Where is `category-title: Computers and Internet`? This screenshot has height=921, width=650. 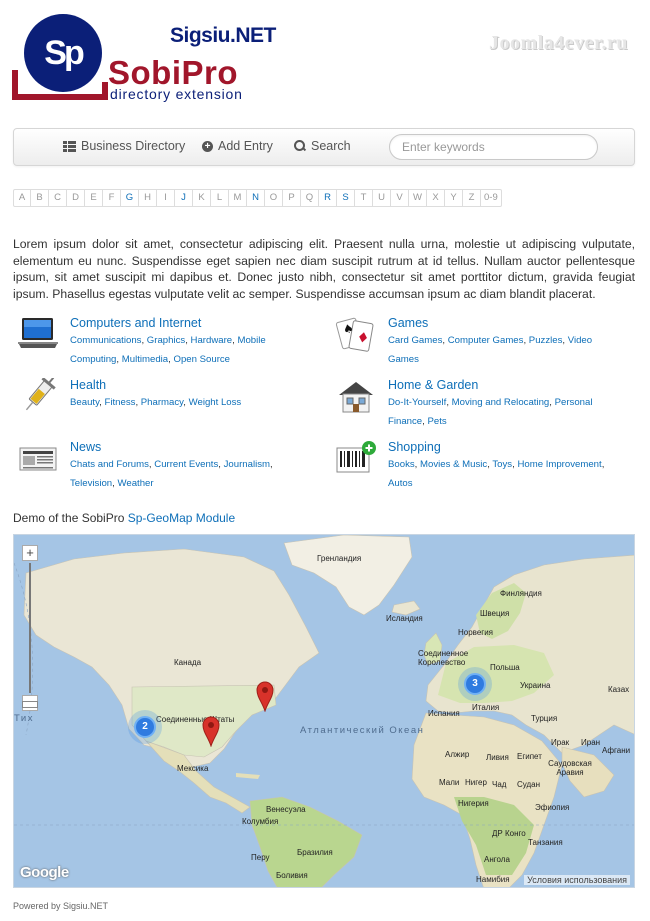
category-title: Computers and Internet is located at coordinates (135, 323).